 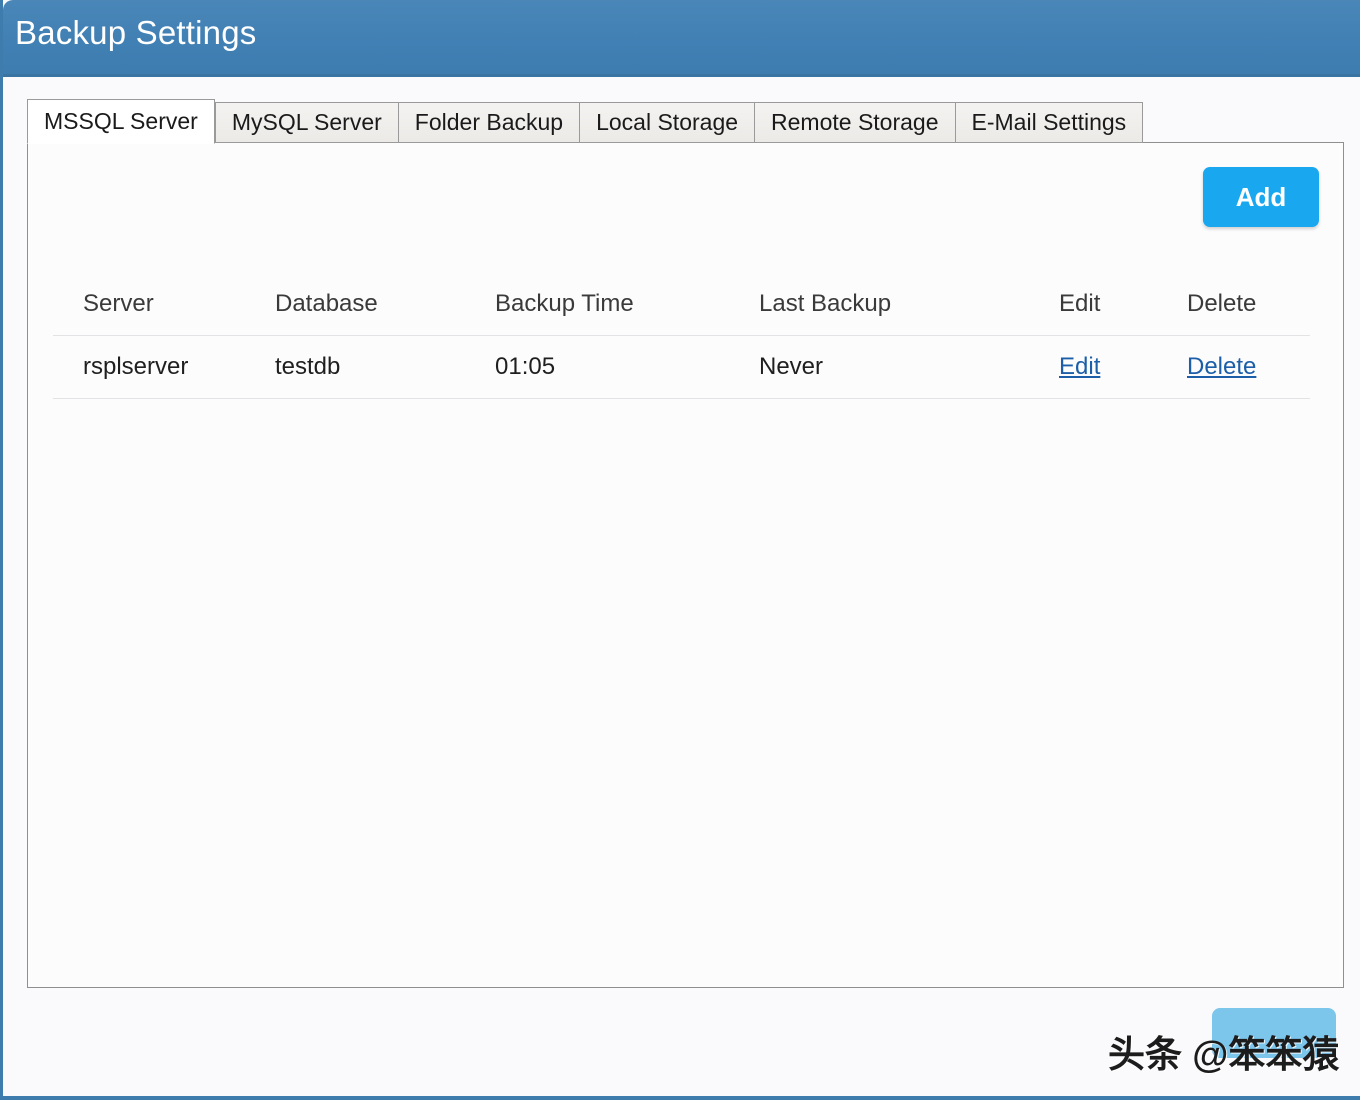 I want to click on tab-email-settings: E-Mail Settings, so click(x=1049, y=122).